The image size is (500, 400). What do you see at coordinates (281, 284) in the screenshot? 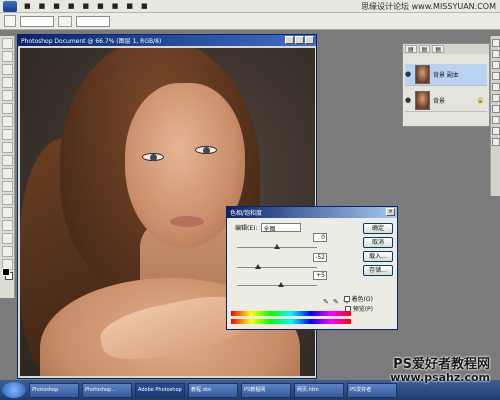
I see `lightness-slider-thumb` at bounding box center [281, 284].